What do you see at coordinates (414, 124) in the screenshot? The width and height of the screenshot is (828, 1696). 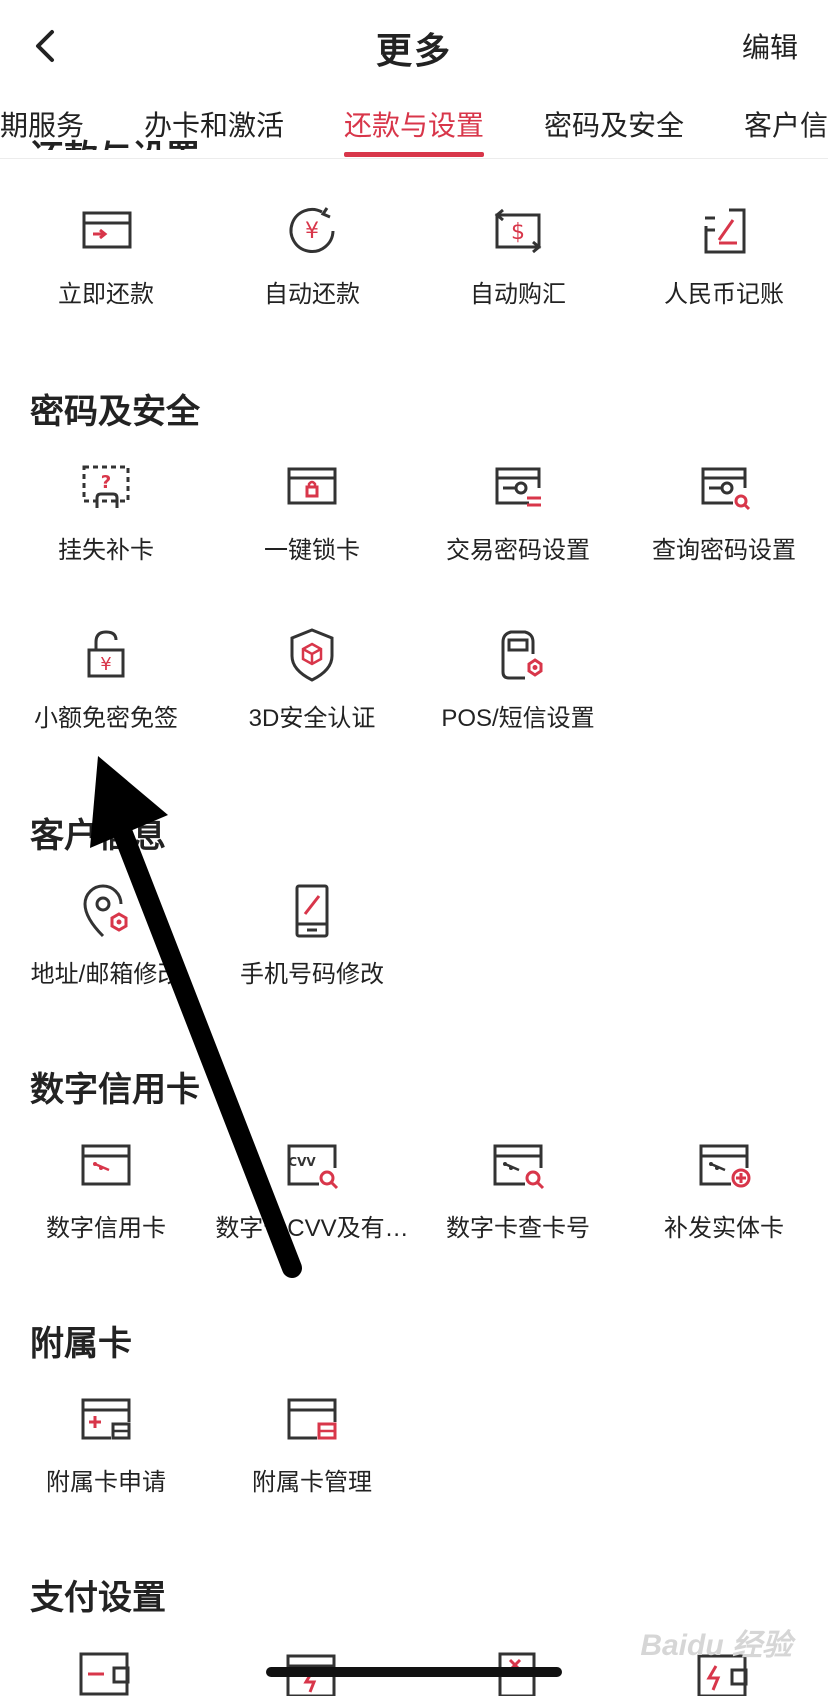 I see `tab-repayment-settings: 还款与设置` at bounding box center [414, 124].